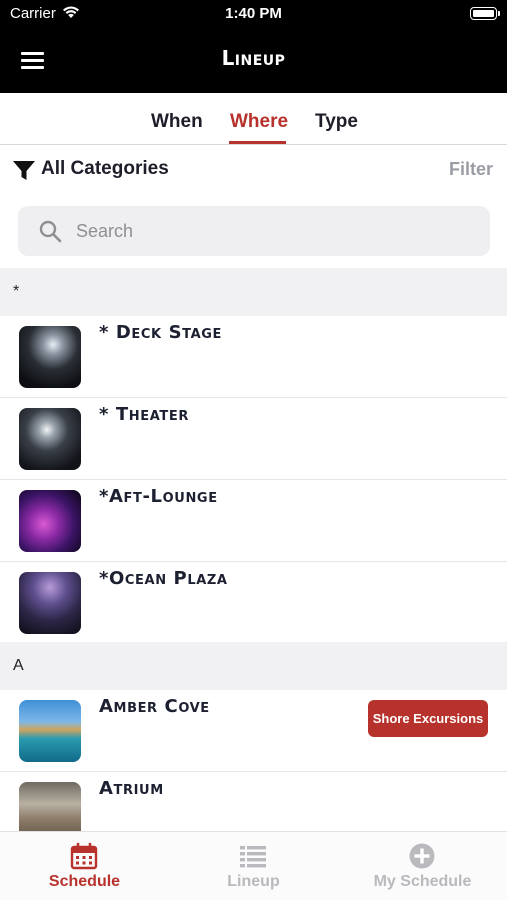  I want to click on tab-label: Schedule, so click(84, 881).